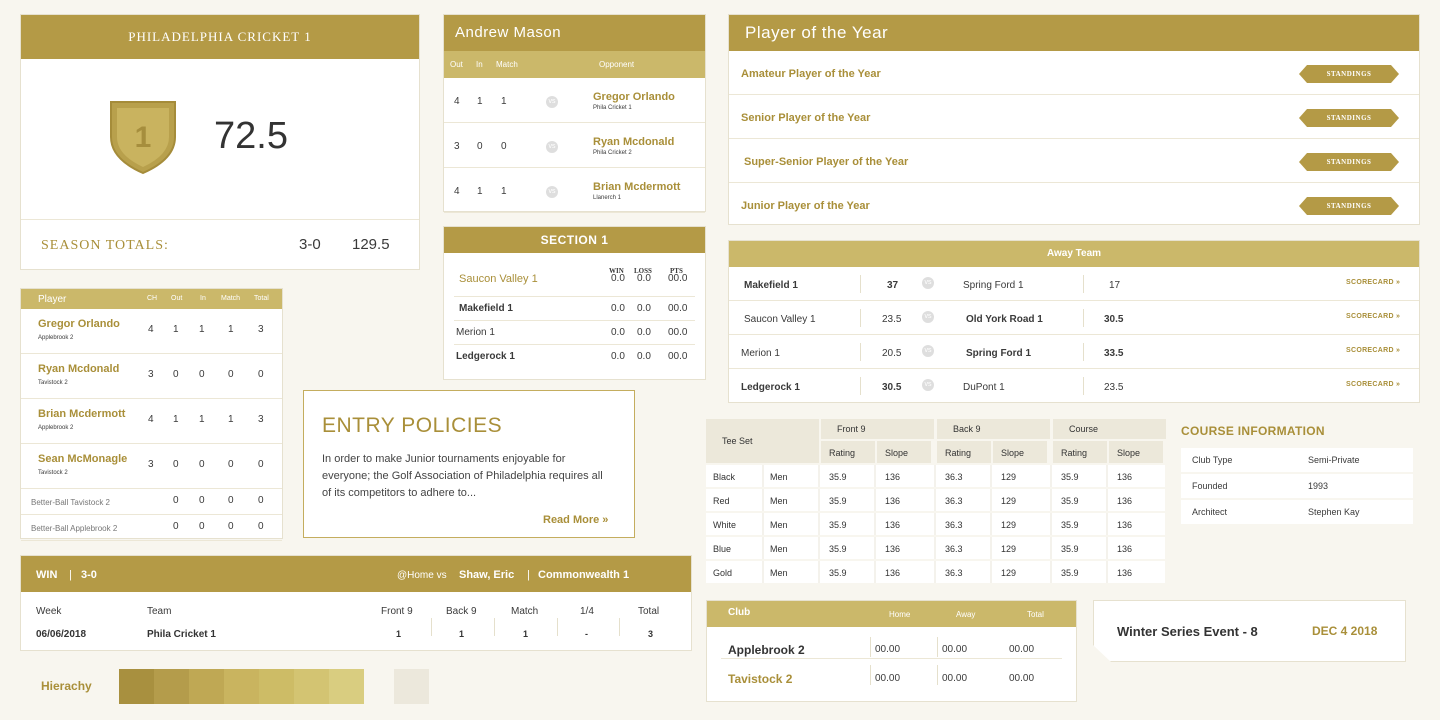 The image size is (1440, 720). What do you see at coordinates (1004, 319) in the screenshot?
I see `away-team: Old York Road 1` at bounding box center [1004, 319].